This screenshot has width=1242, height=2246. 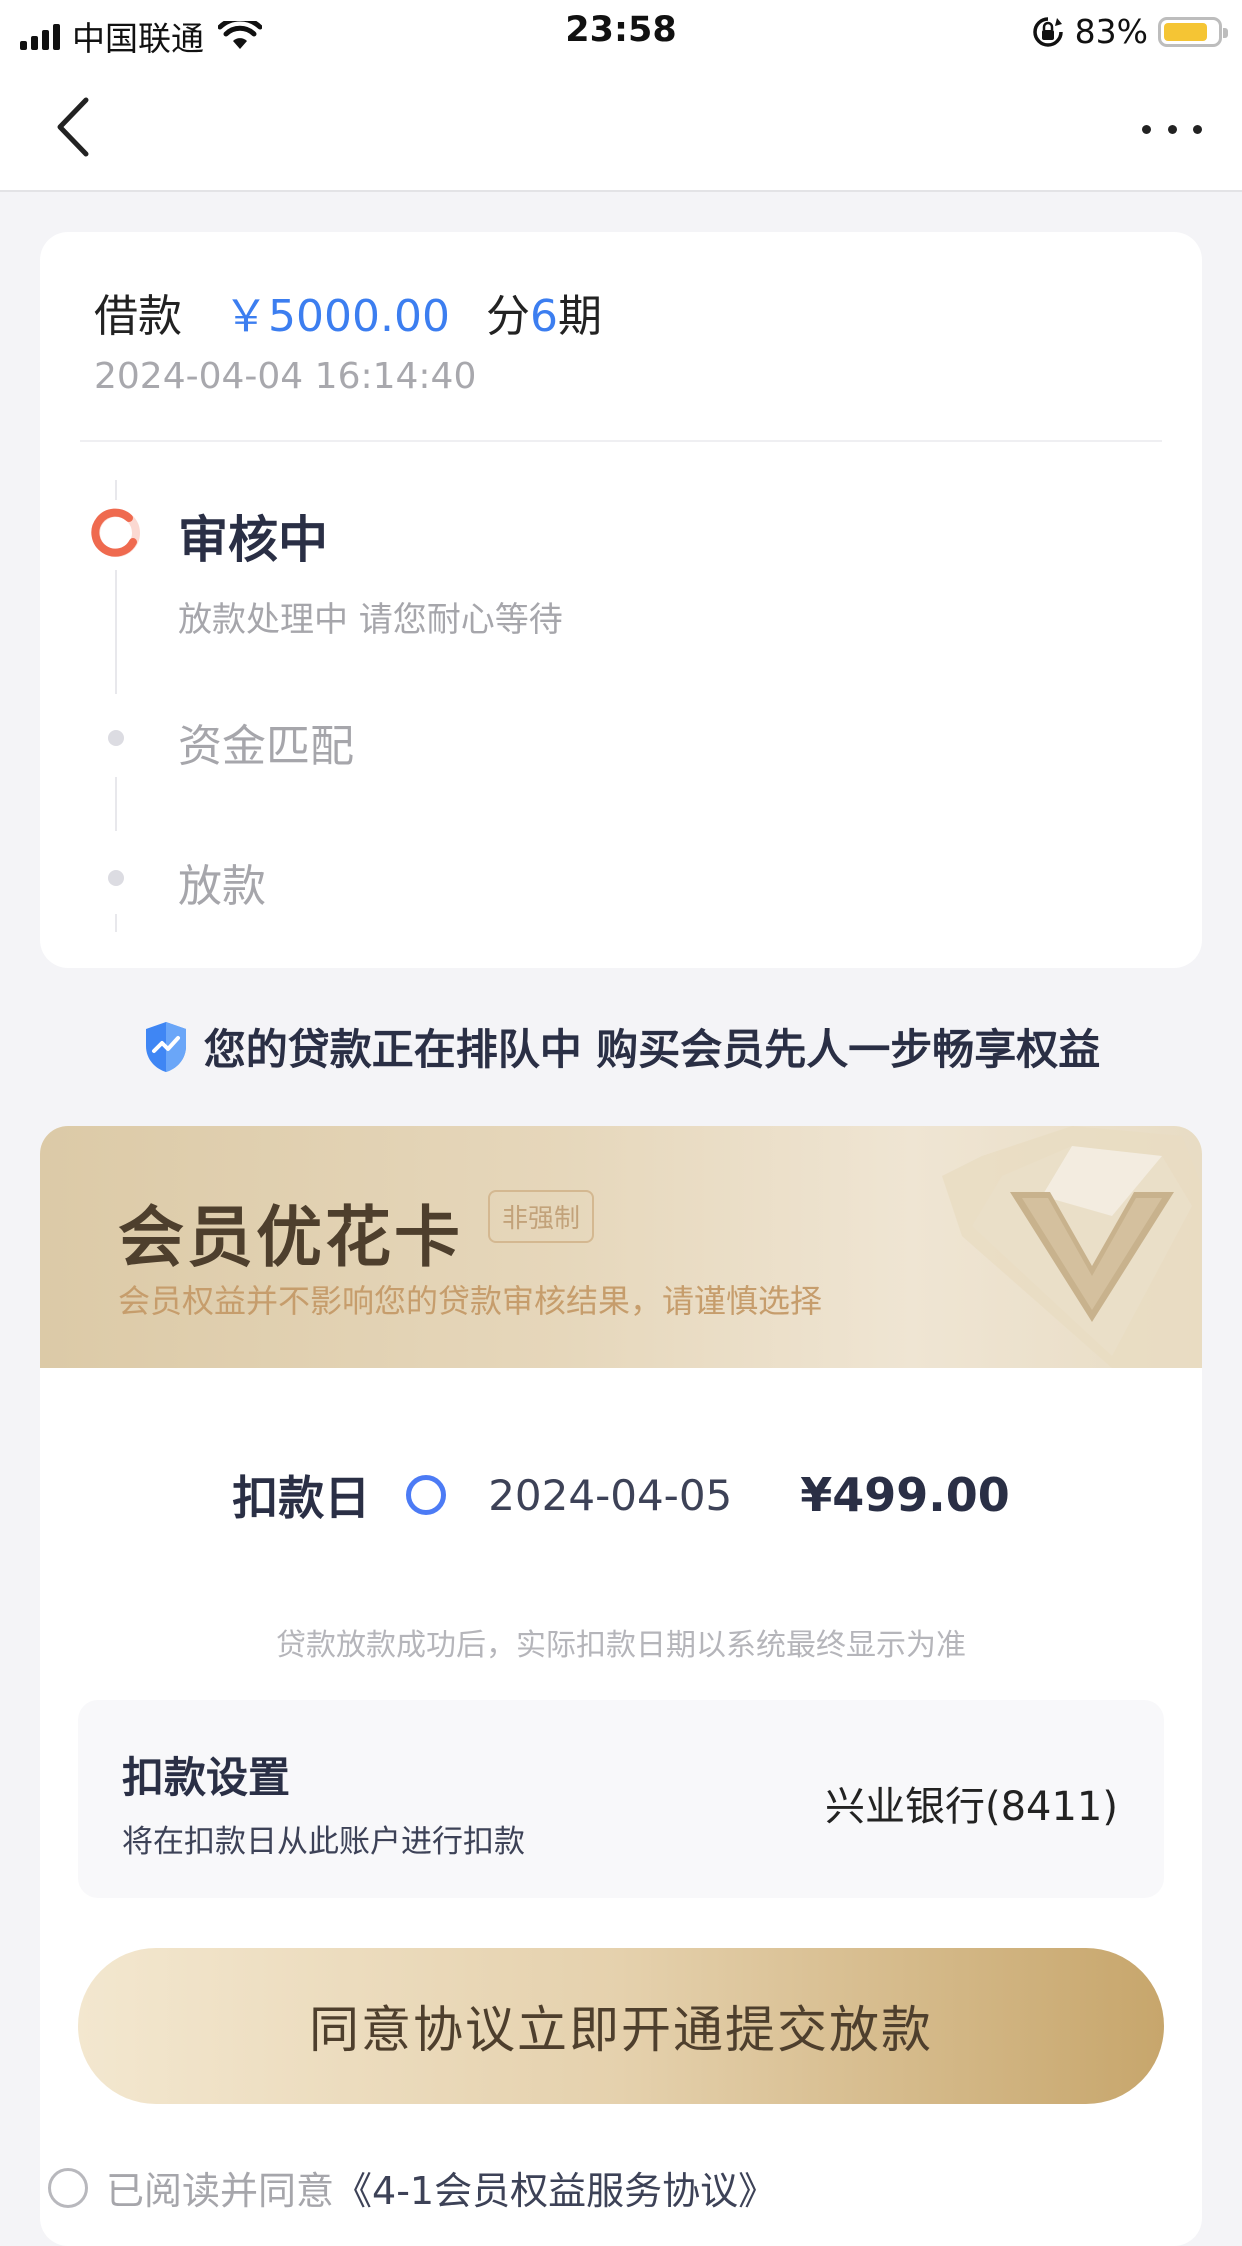 I want to click on back-icon, so click(x=78, y=127).